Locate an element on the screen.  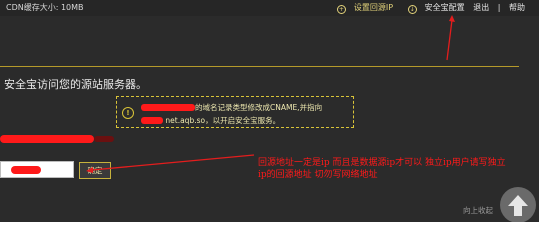
confirm-button: 确定 is located at coordinates (95, 170).